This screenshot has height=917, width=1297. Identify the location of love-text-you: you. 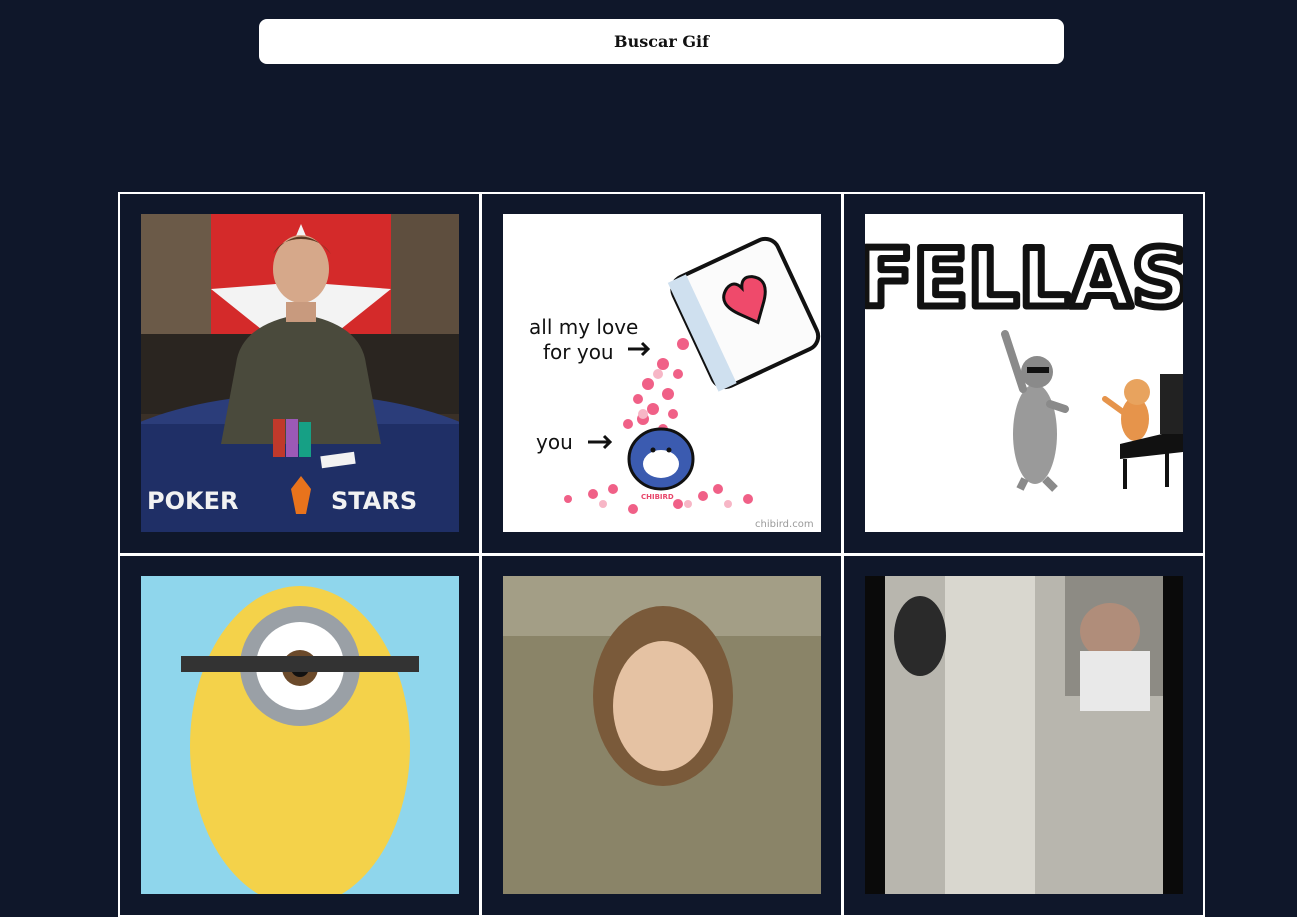
(554, 442).